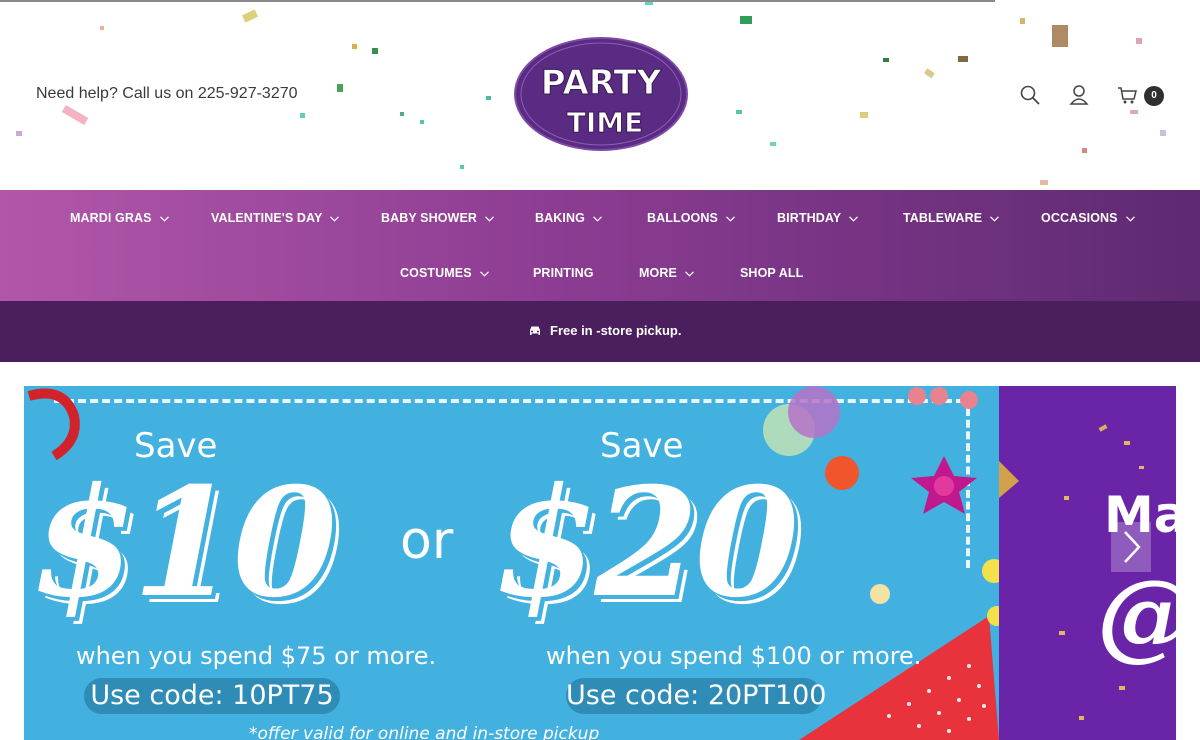 This screenshot has height=740, width=1200. What do you see at coordinates (111, 218) in the screenshot?
I see `nav-item-label: MARDI GRAS` at bounding box center [111, 218].